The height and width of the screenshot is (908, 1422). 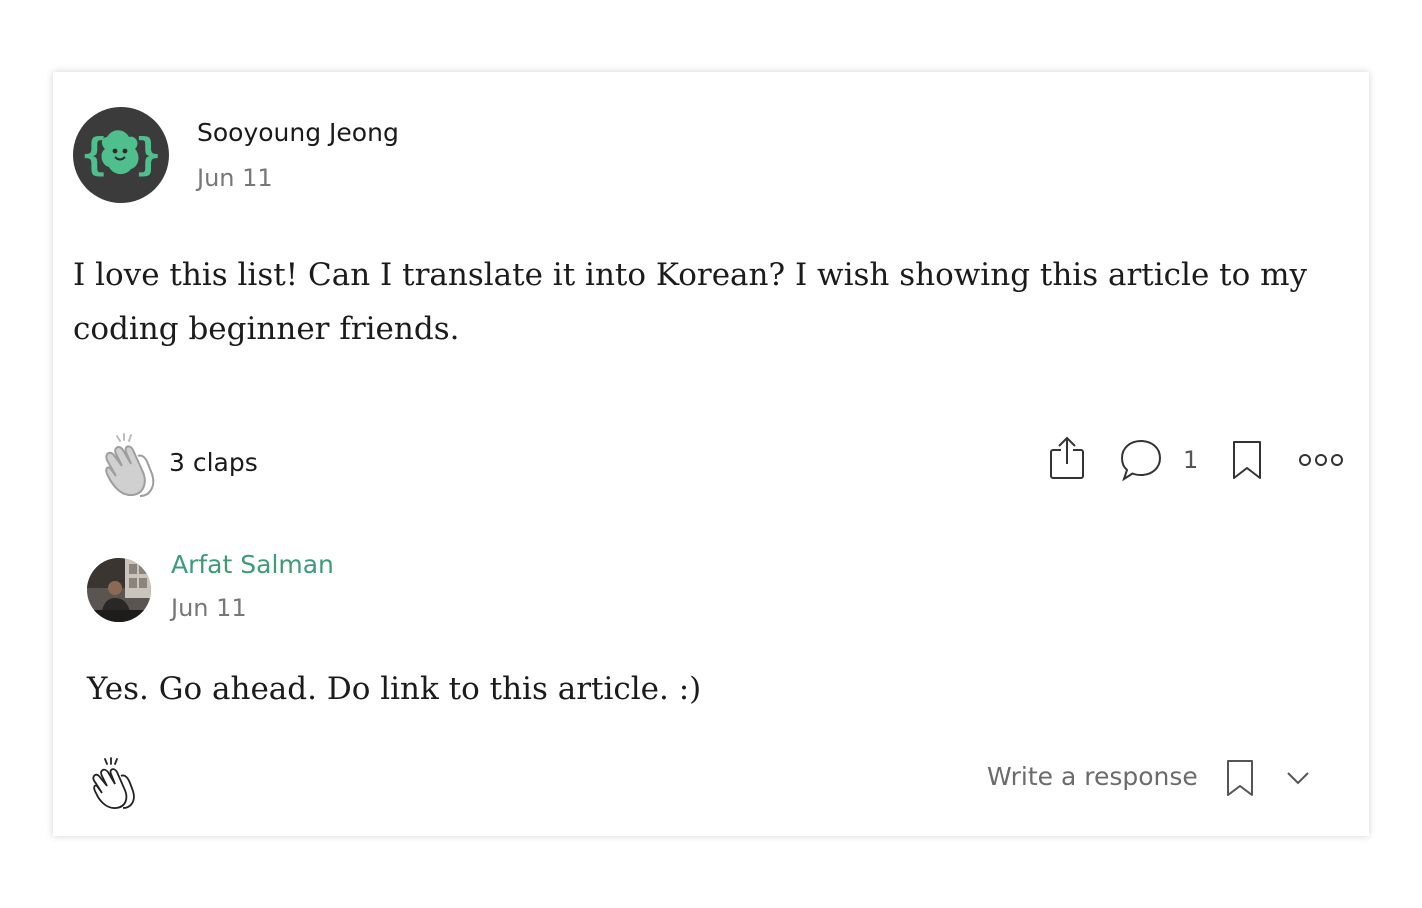 I want to click on reply-author-avatar, so click(x=119, y=590).